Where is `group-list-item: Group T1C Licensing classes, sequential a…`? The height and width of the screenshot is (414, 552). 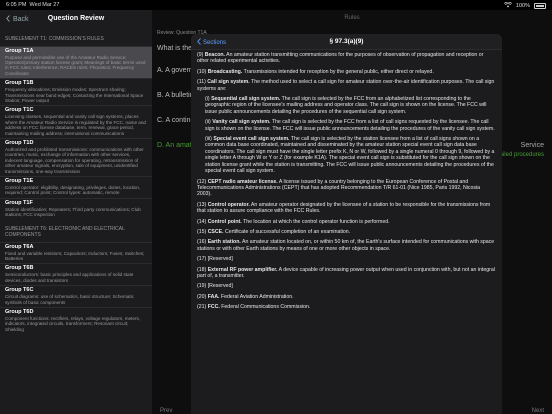
group-list-item: Group T1C Licensing classes, sequential a… is located at coordinates (76, 121).